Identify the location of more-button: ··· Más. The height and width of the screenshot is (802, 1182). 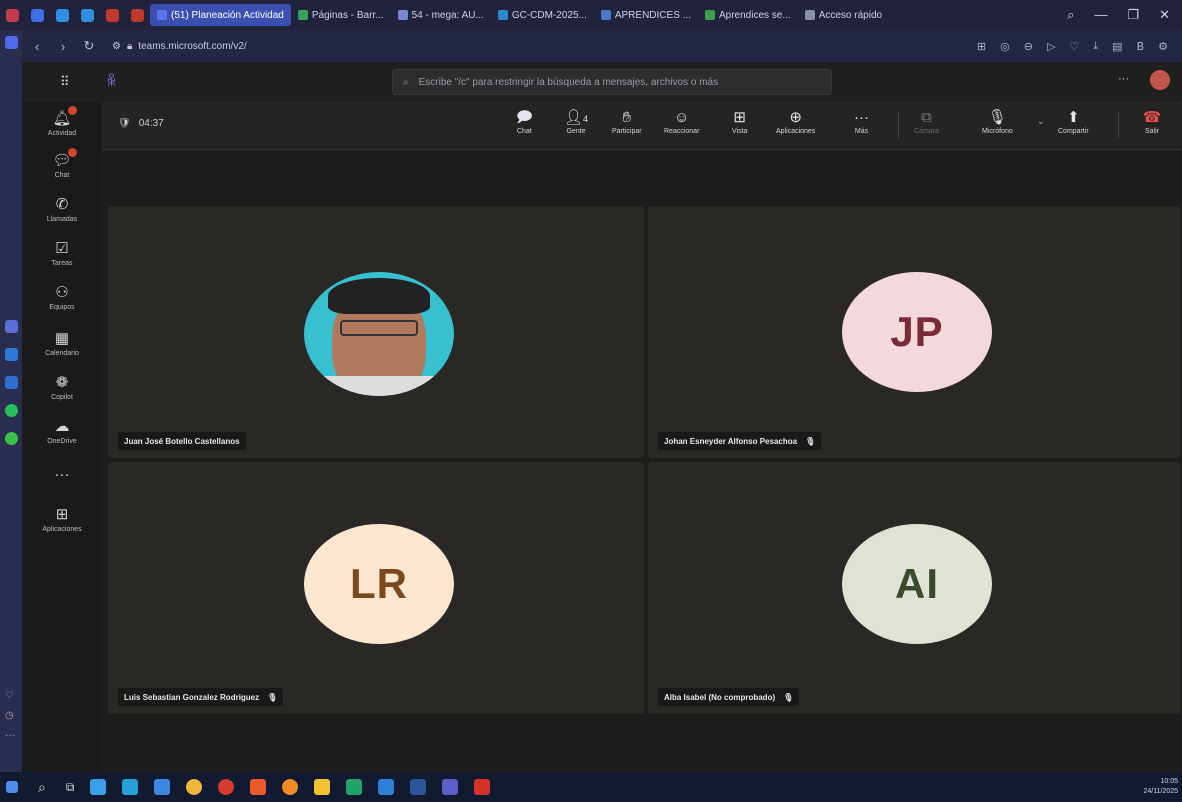
(861, 121).